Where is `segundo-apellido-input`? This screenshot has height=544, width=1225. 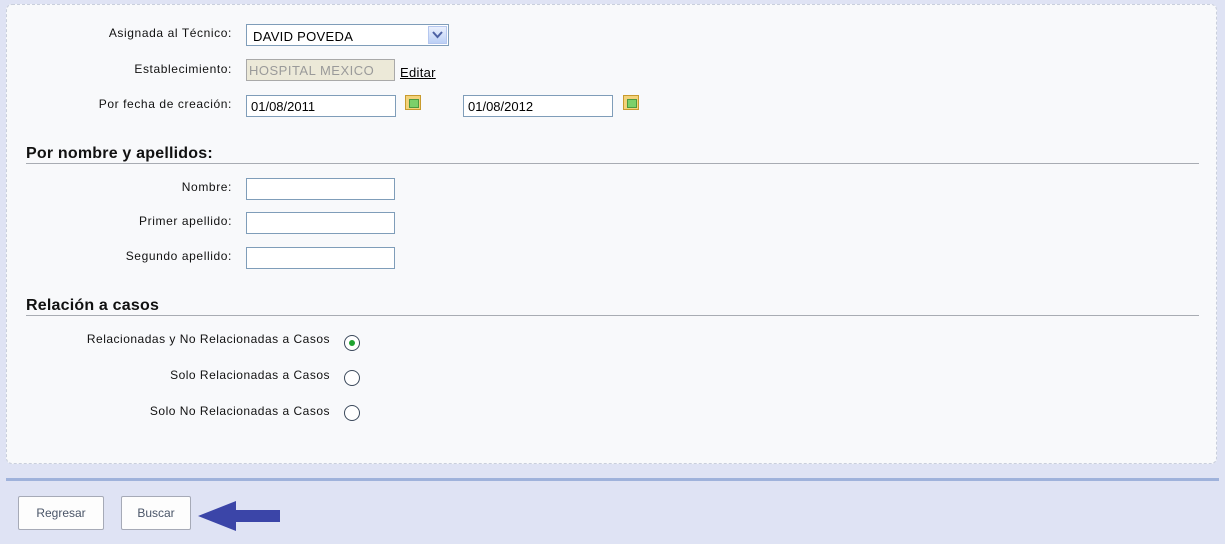
segundo-apellido-input is located at coordinates (320, 258).